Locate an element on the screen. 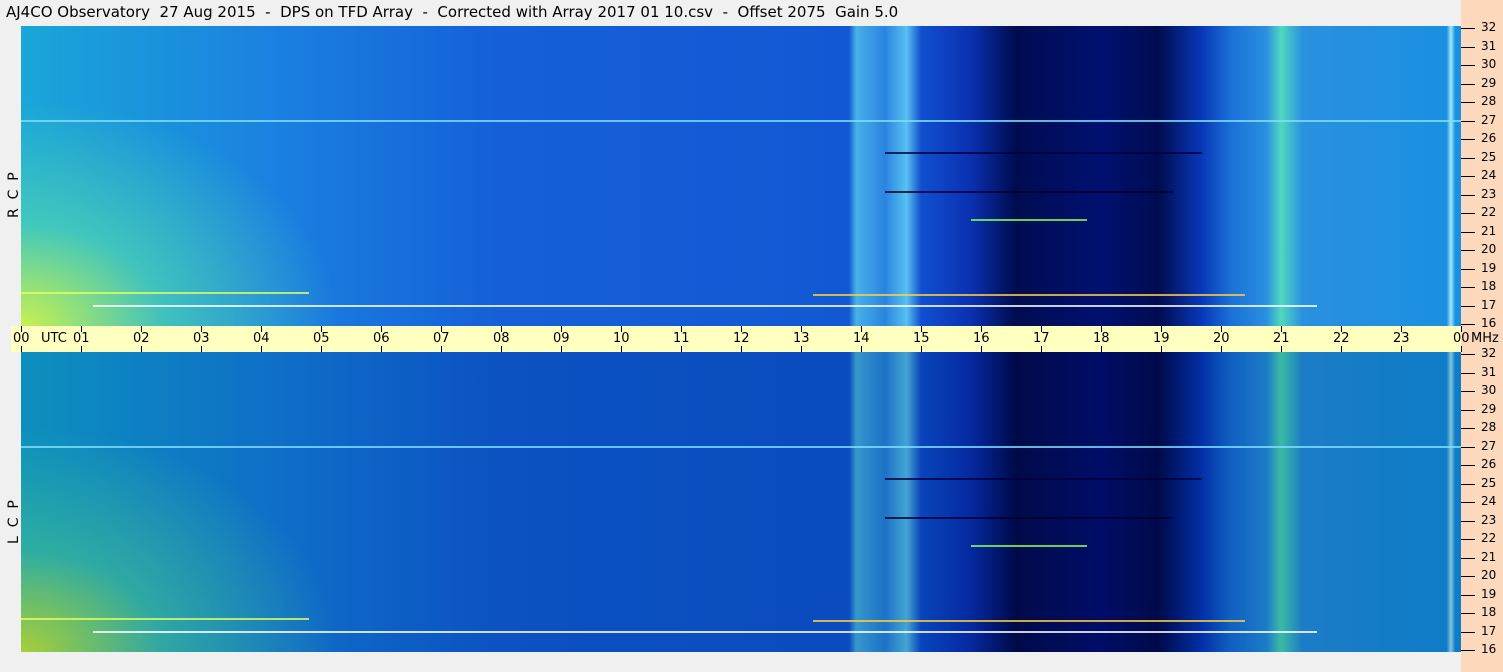  x-tick-label: 22 is located at coordinates (1341, 338).